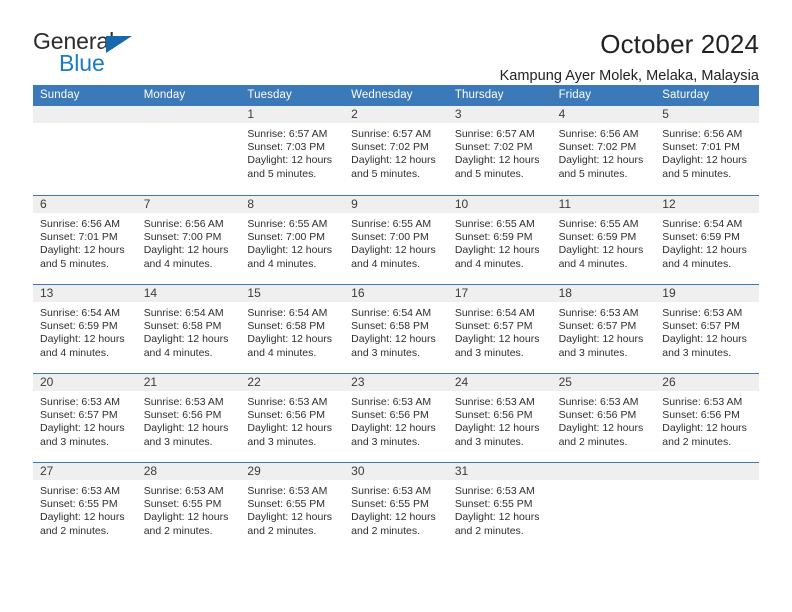  I want to click on day-number: 21, so click(188, 382).